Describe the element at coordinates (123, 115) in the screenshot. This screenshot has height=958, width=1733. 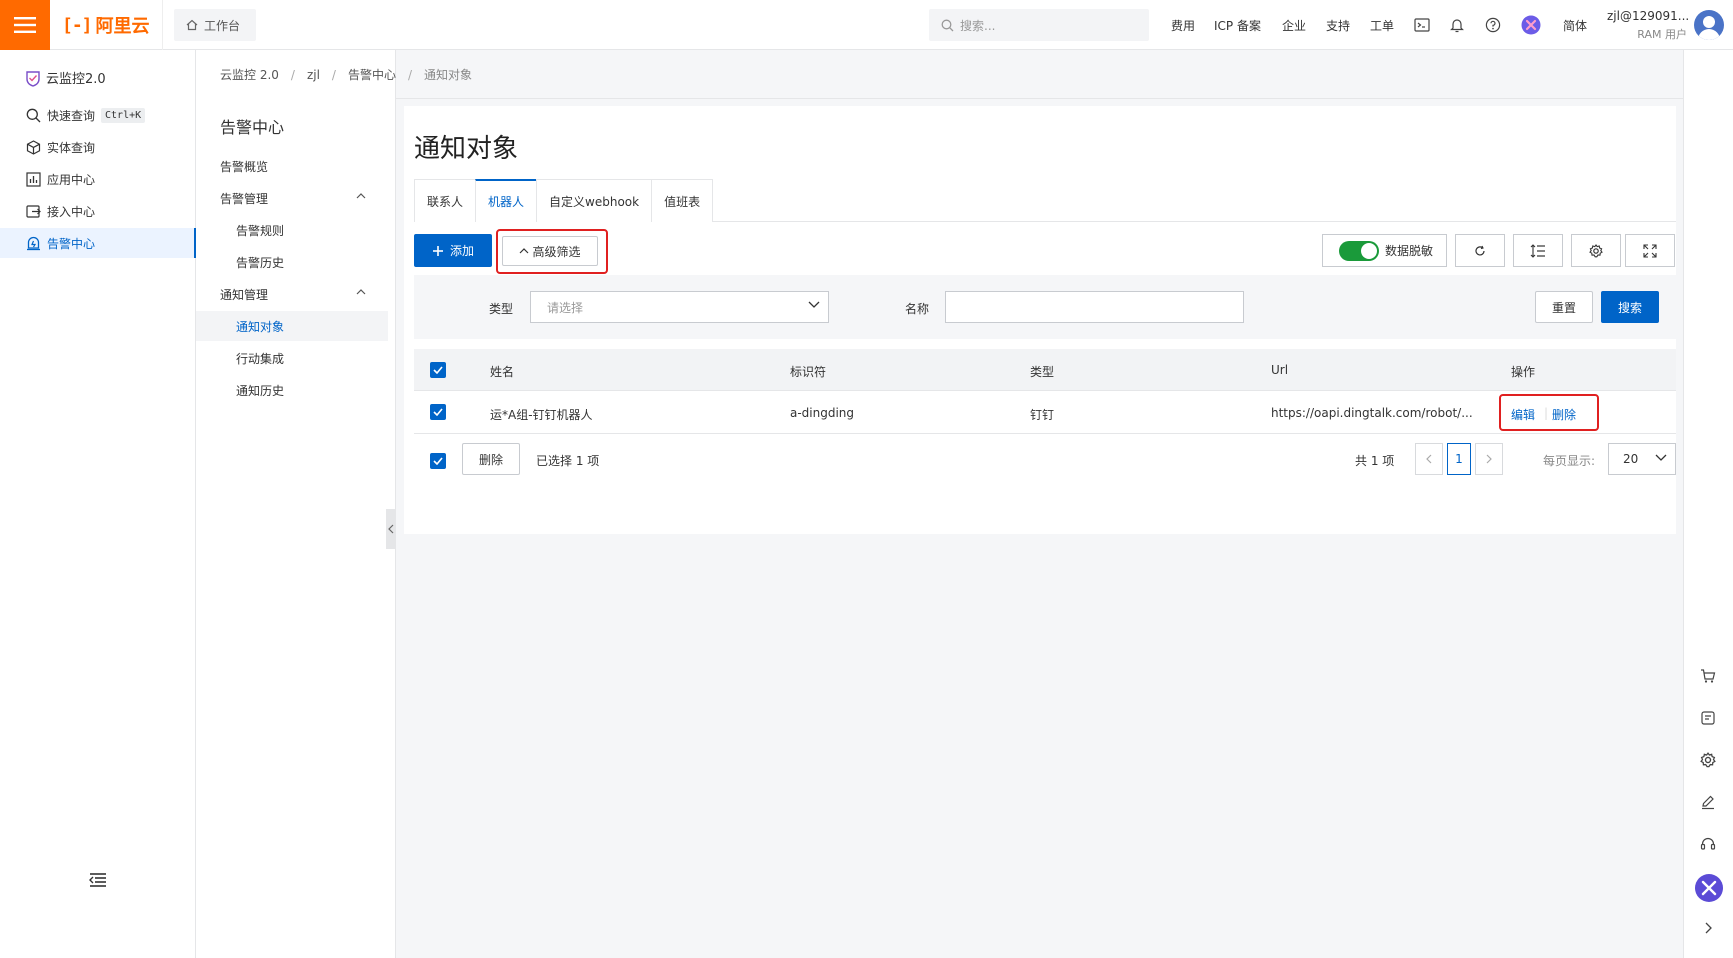
I see `shortcut-badge: Ctrl+K` at that location.